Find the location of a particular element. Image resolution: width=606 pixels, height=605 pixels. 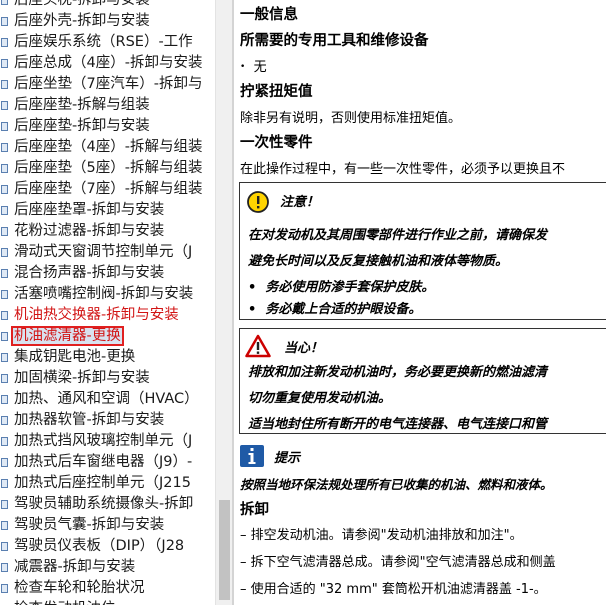

removal-step: – 拆下空气滤清器总成。请参阅"空气滤清器总成和侧盖 is located at coordinates (398, 560).